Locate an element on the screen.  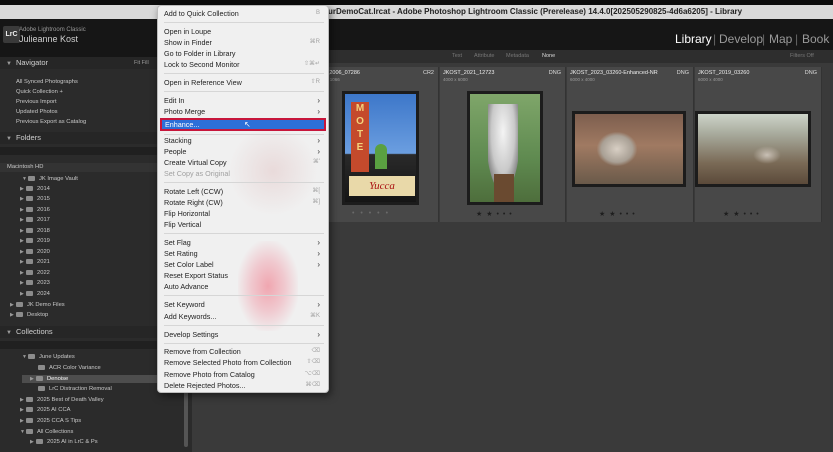
menu-item-photo-merge: Photo Merge › is located at coordinates (244, 111).